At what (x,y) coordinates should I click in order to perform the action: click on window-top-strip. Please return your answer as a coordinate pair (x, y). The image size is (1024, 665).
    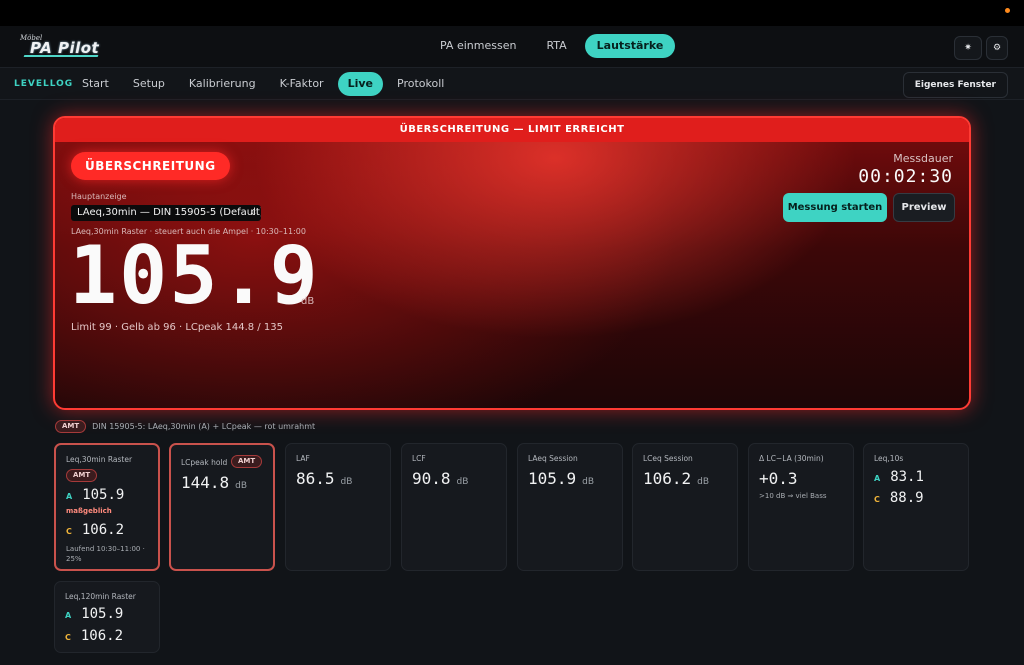
    Looking at the image, I should click on (512, 13).